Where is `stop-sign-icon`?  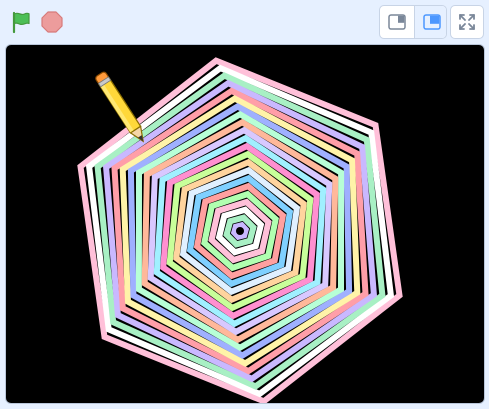 stop-sign-icon is located at coordinates (52, 22).